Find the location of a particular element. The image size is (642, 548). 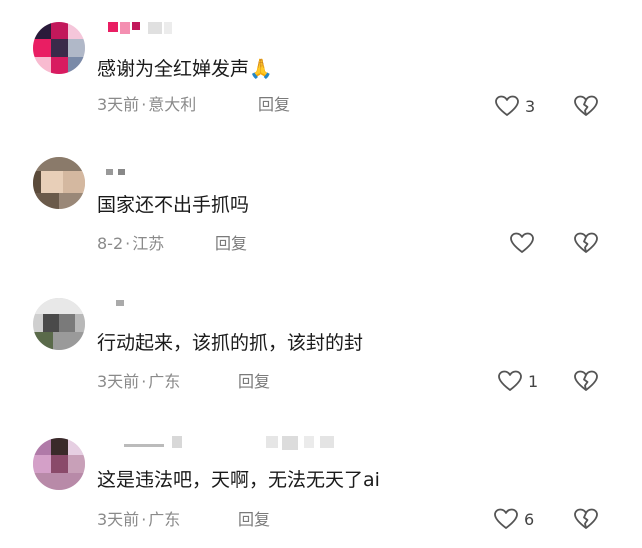

like-button is located at coordinates (524, 243).